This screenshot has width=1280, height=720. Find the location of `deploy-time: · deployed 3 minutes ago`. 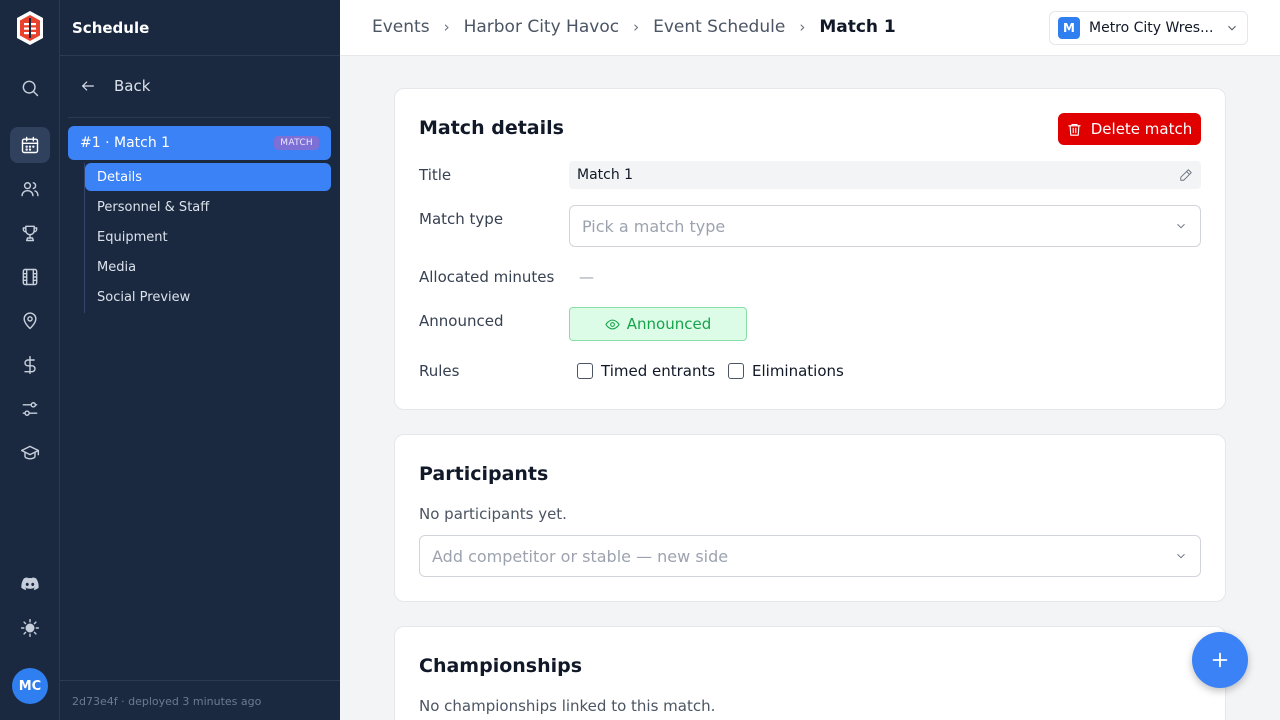

deploy-time: · deployed 3 minutes ago is located at coordinates (189, 701).